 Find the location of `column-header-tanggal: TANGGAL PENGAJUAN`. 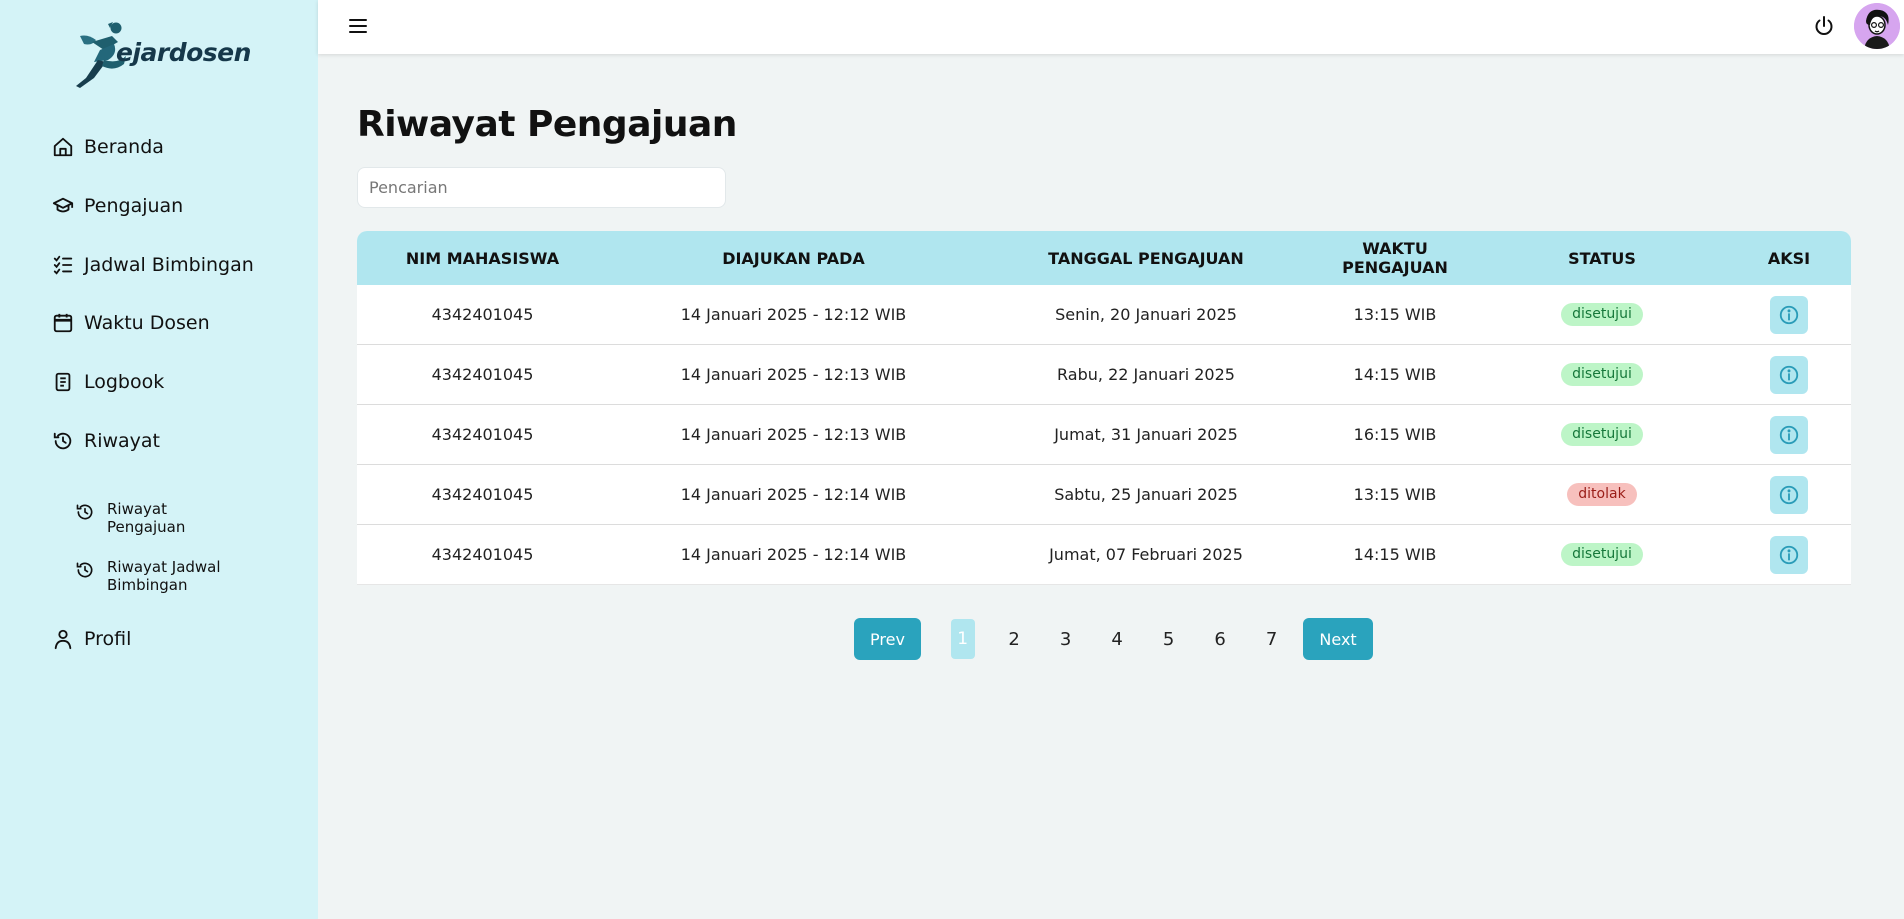

column-header-tanggal: TANGGAL PENGAJUAN is located at coordinates (1146, 258).